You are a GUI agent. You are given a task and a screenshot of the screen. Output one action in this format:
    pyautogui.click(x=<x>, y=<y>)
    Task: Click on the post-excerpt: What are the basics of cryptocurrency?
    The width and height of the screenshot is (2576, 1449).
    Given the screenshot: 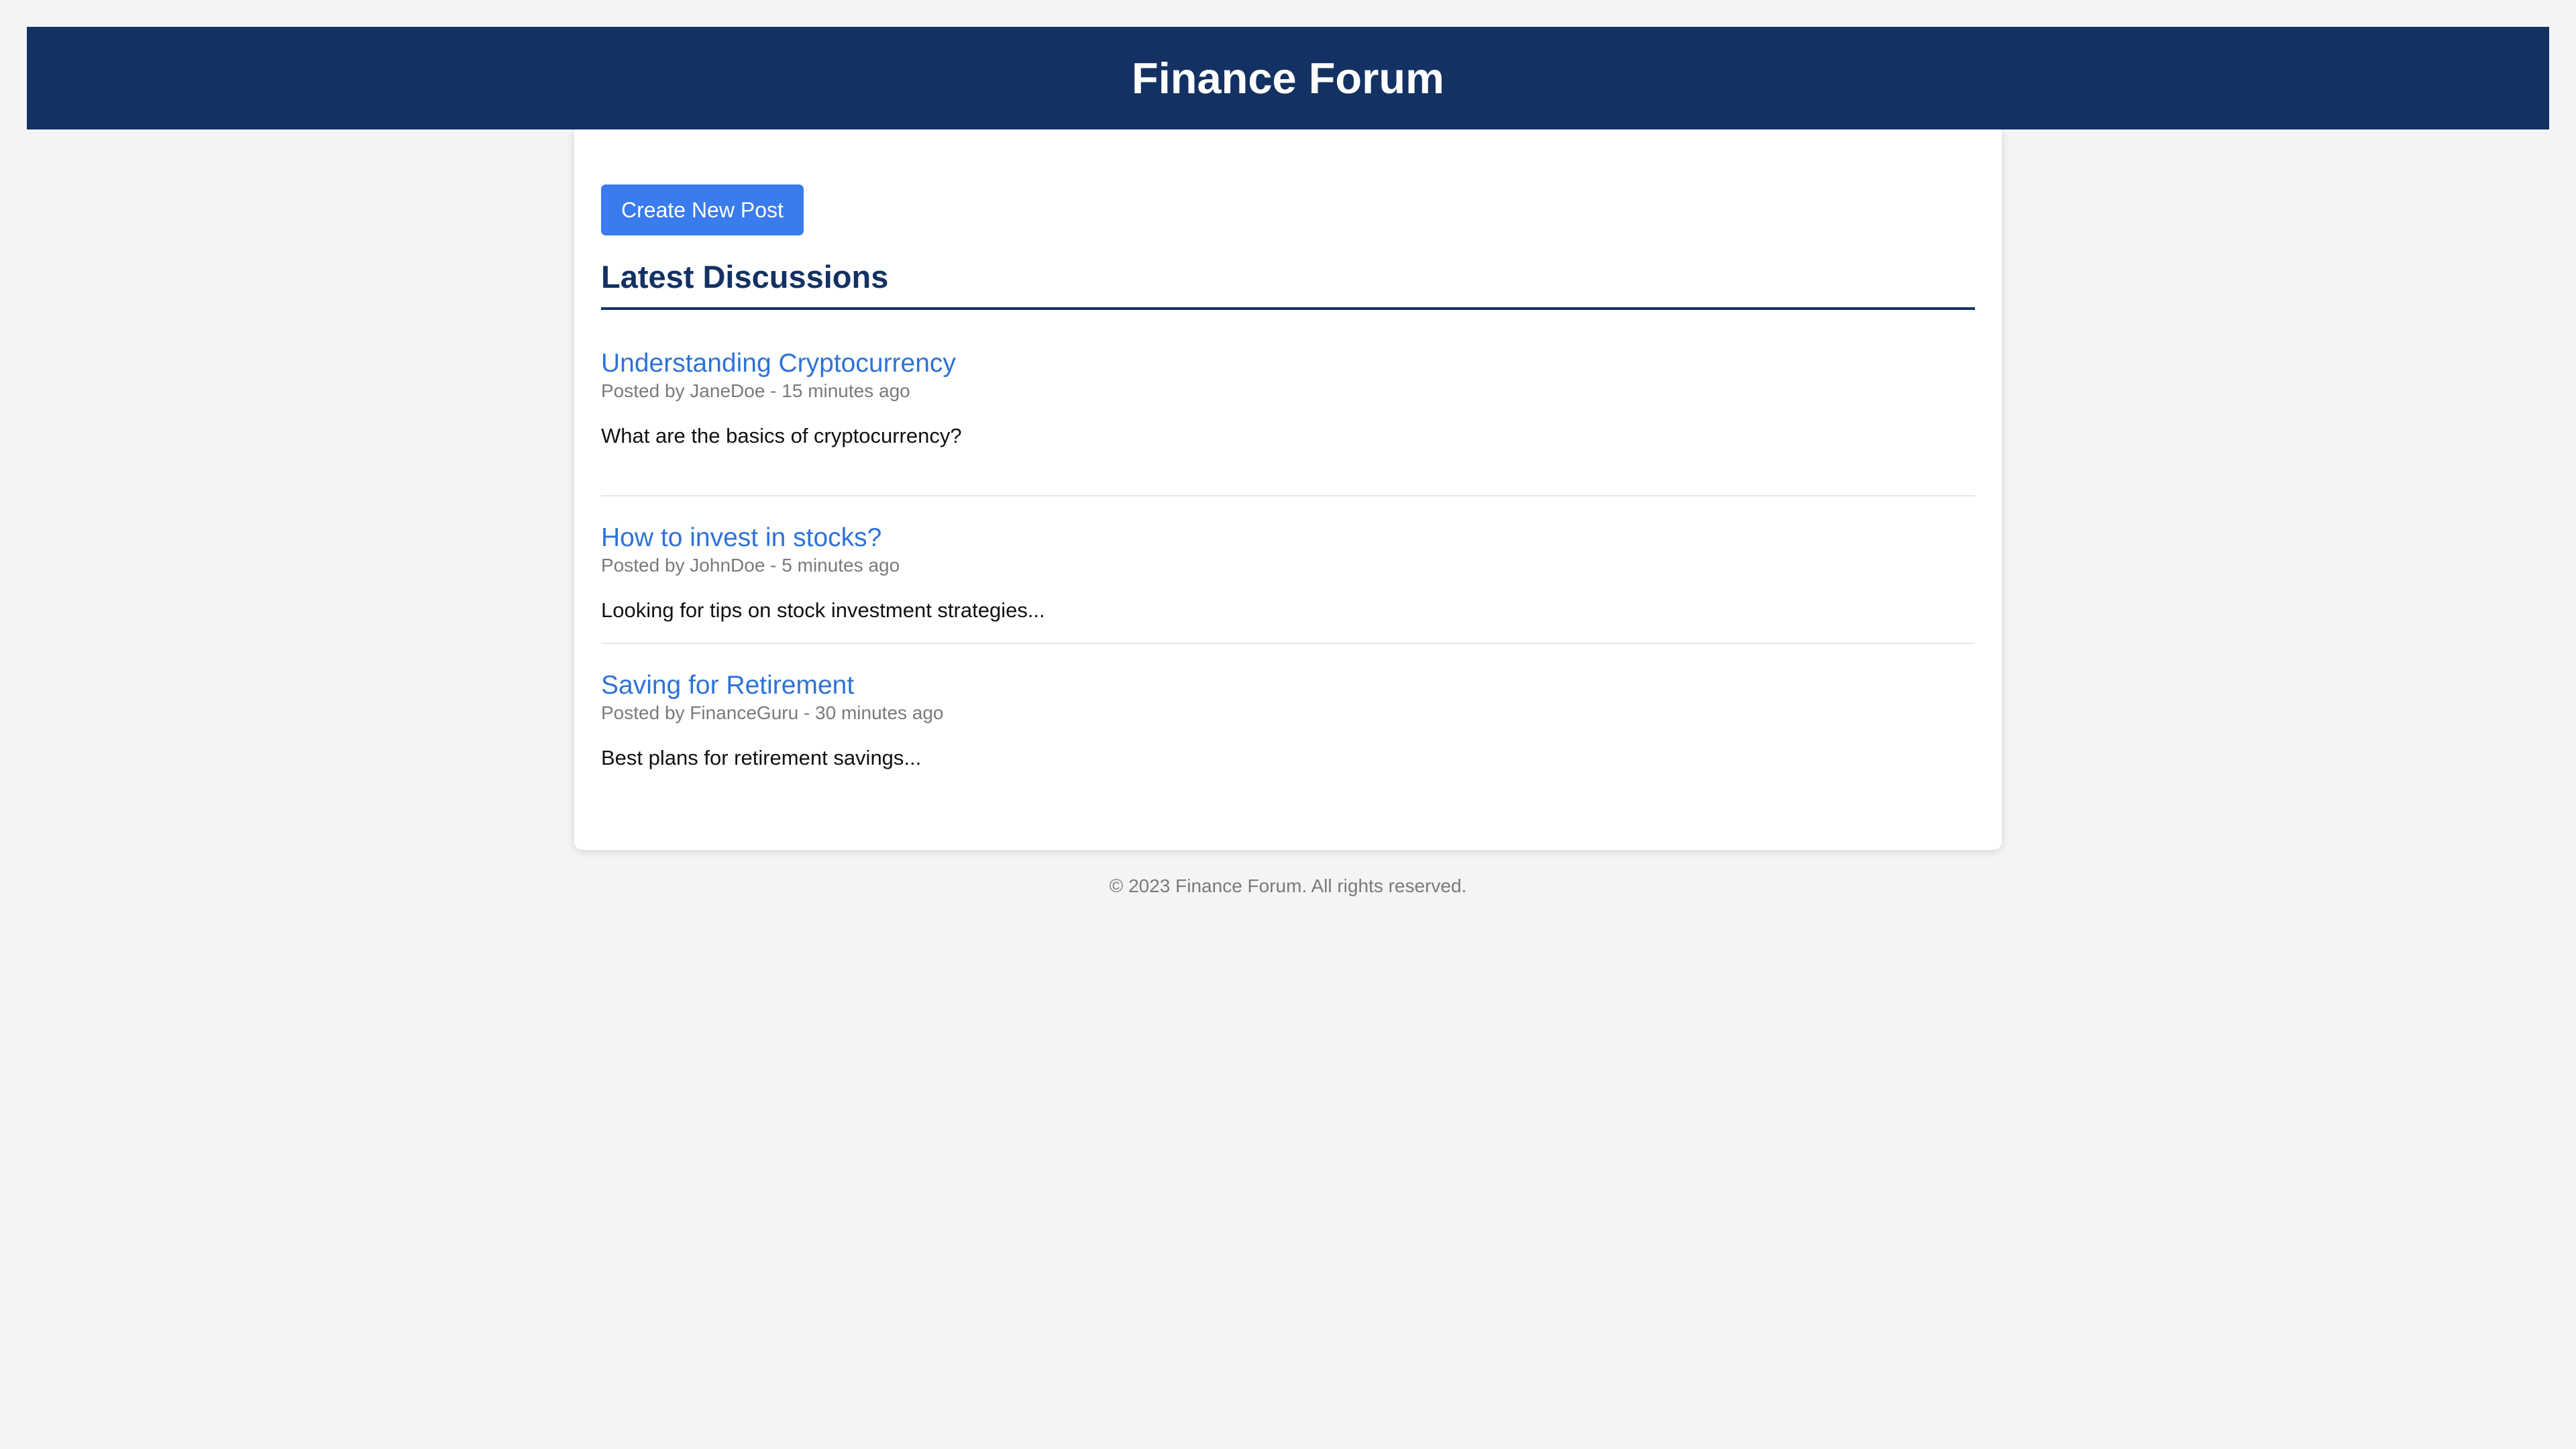 What is the action you would take?
    pyautogui.click(x=781, y=435)
    